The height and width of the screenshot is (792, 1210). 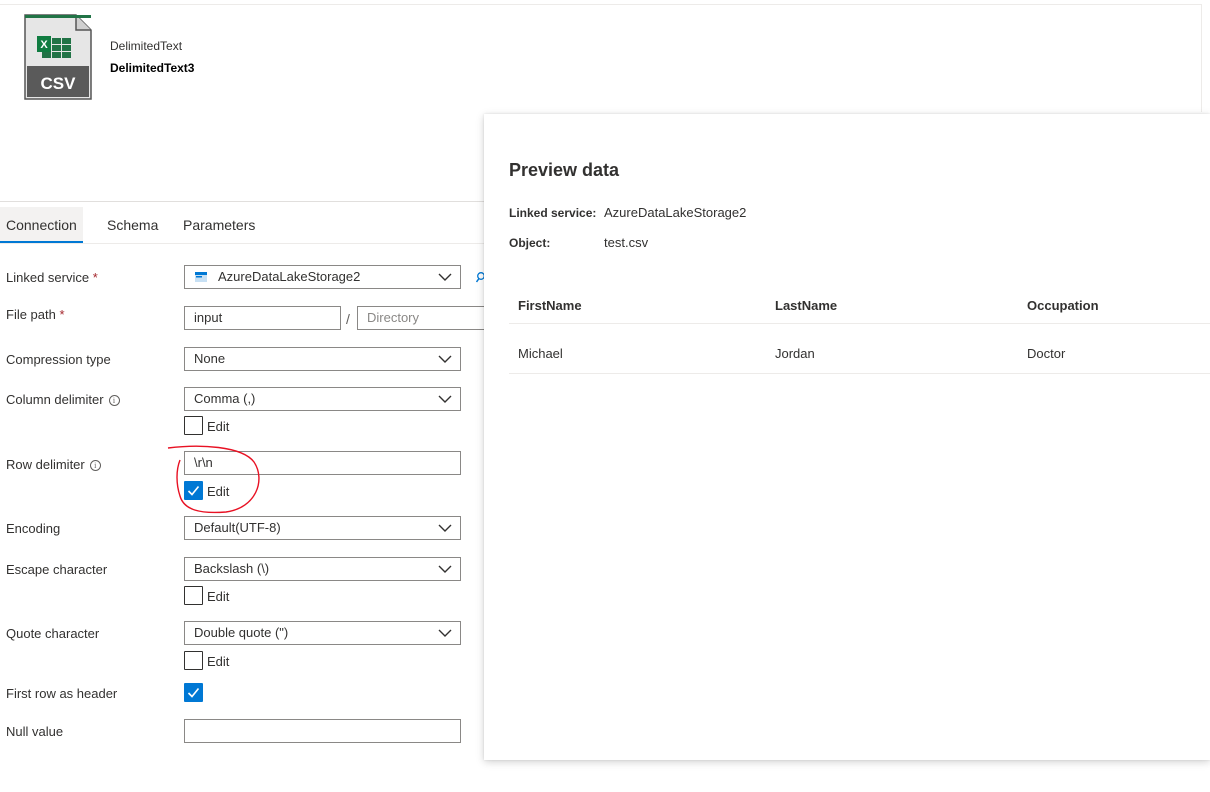 I want to click on preview-linked-service-value: AzureDataLakeStorage2, so click(x=675, y=212).